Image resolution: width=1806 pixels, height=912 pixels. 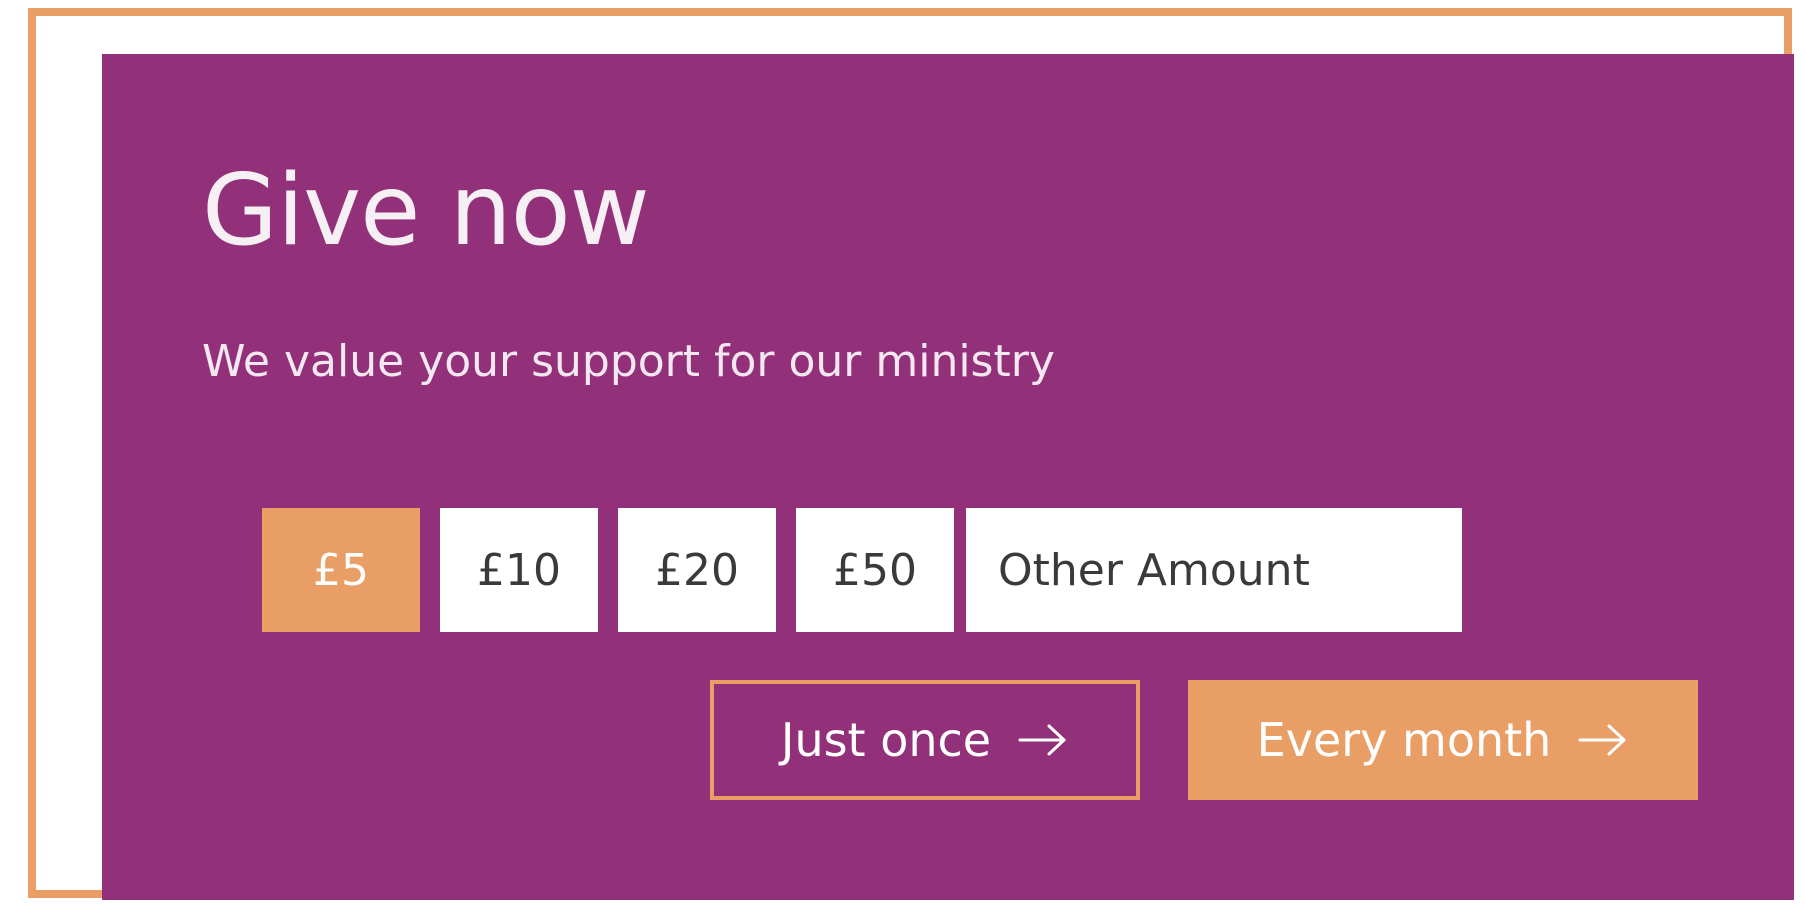 I want to click on panel-subtitle: We value your support for our ministry, so click(x=628, y=361).